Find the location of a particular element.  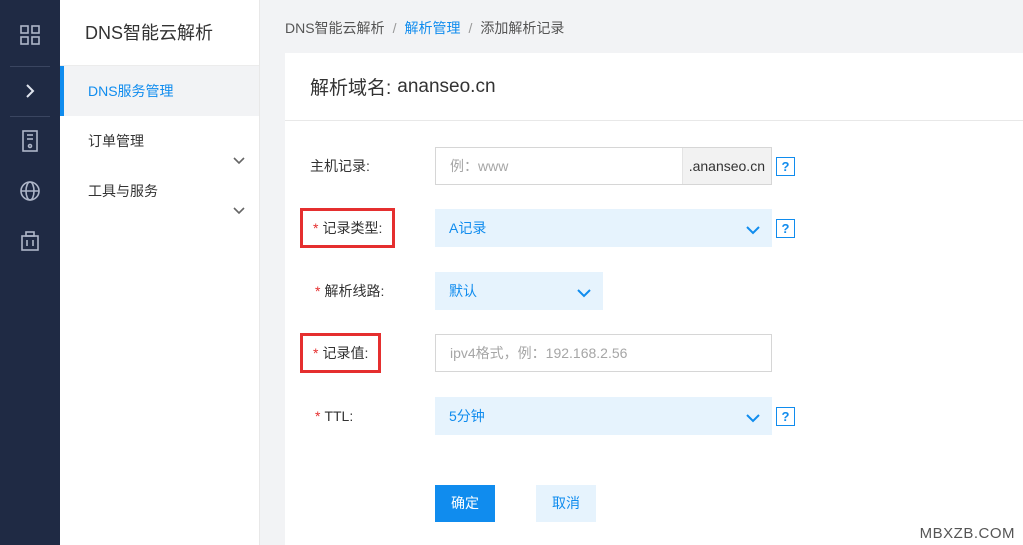

grid-icon is located at coordinates (30, 35).